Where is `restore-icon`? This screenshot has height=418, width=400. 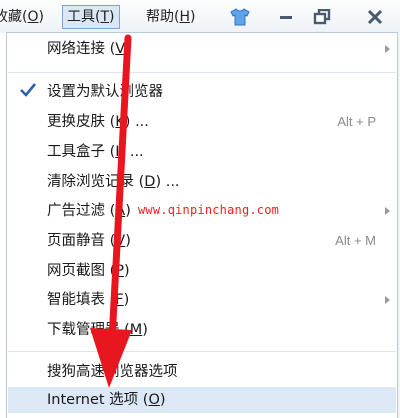 restore-icon is located at coordinates (322, 17).